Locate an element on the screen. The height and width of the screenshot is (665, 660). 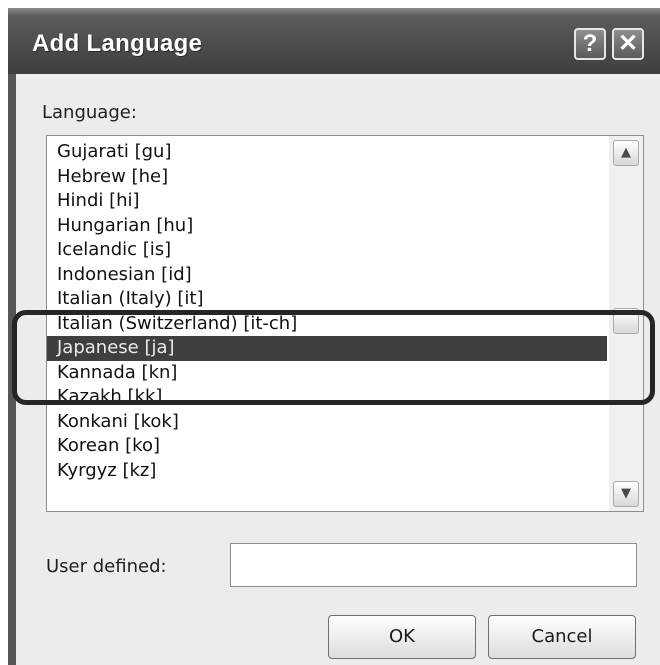
list-item: Indonesian [id] is located at coordinates (327, 275).